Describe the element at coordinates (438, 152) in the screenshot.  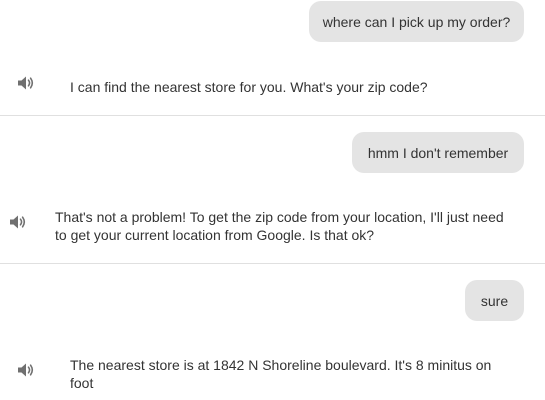
I see `user-message-bubble: hmm I don't remember` at that location.